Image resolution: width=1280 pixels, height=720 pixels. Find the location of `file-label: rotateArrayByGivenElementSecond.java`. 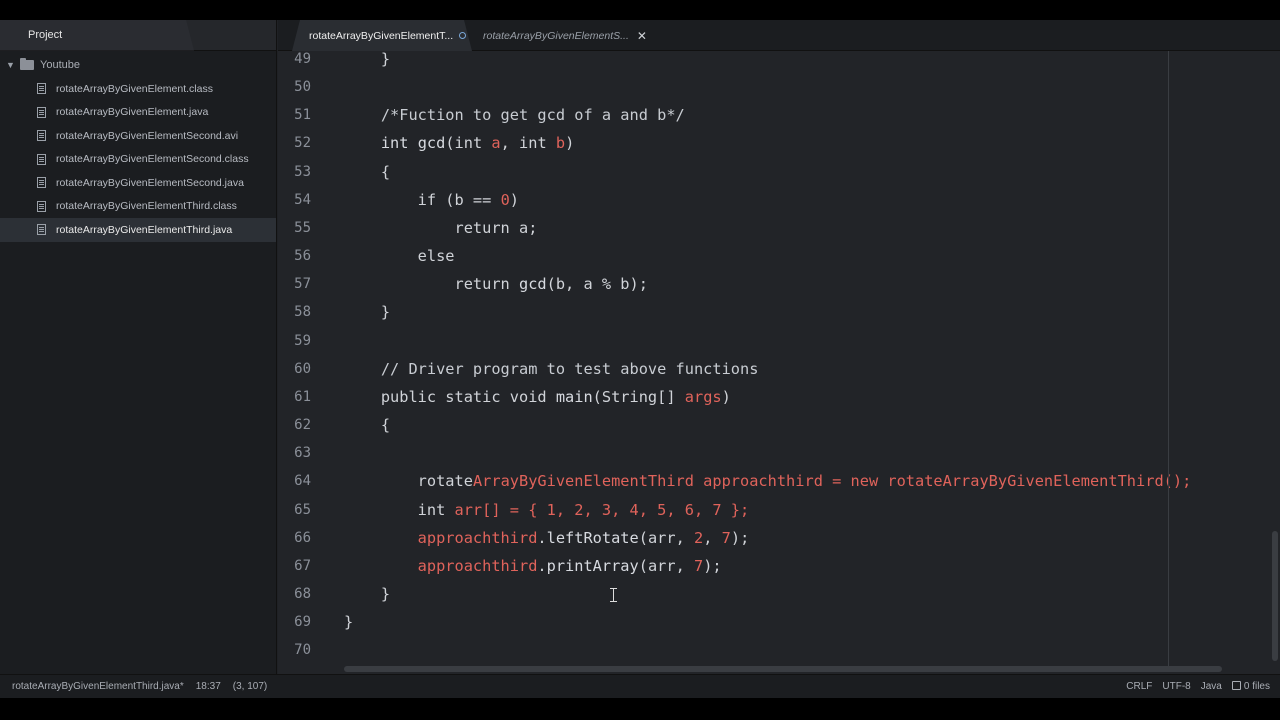

file-label: rotateArrayByGivenElementSecond.java is located at coordinates (150, 182).